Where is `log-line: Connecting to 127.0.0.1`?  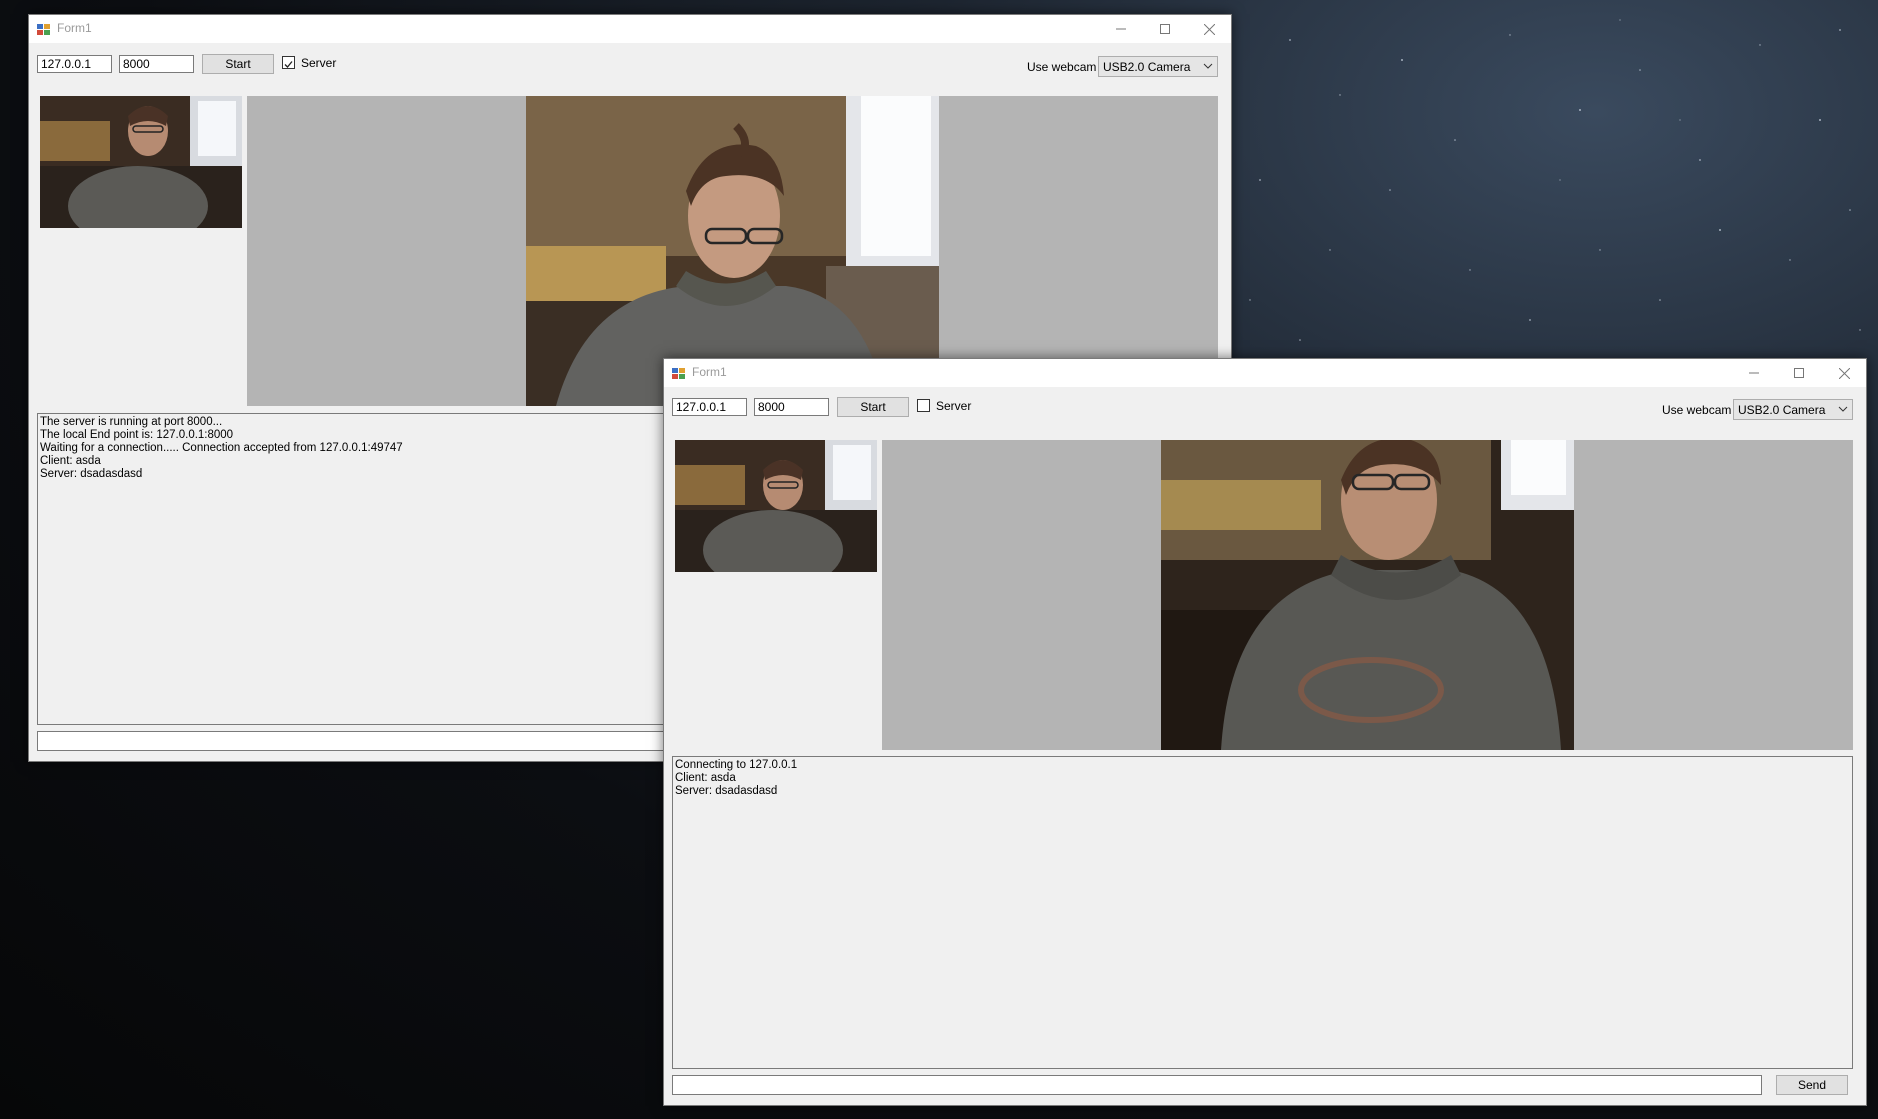 log-line: Connecting to 127.0.0.1 is located at coordinates (736, 765).